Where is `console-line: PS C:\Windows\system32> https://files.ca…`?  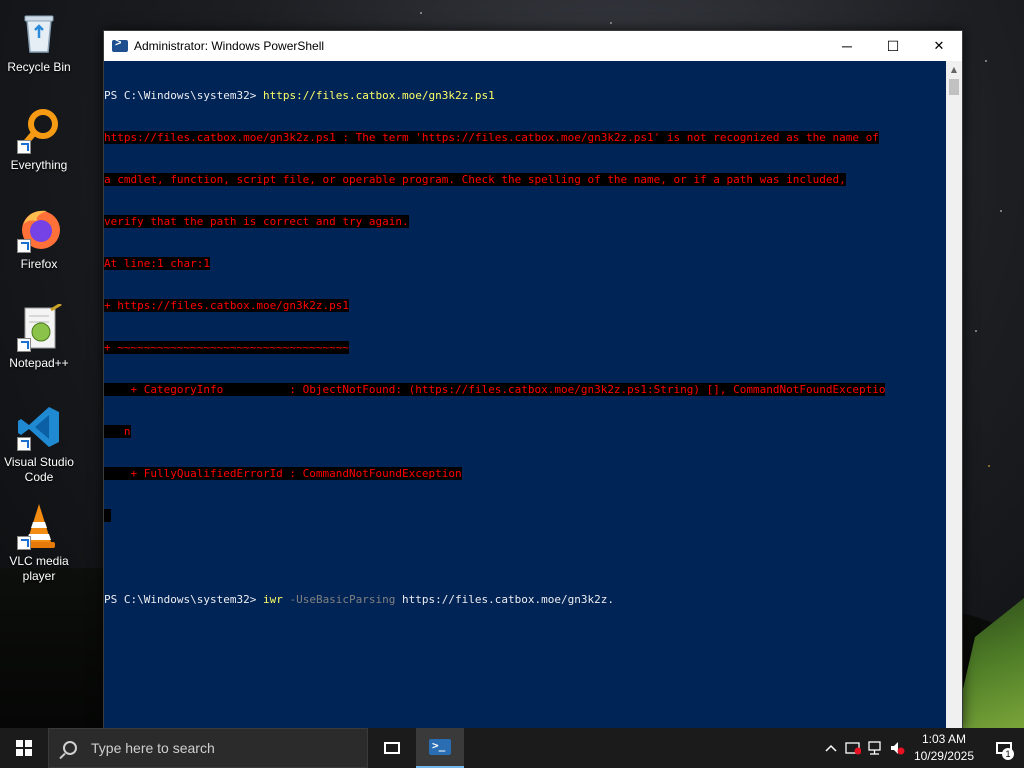
console-line: PS C:\Windows\system32> https://files.ca… is located at coordinates (525, 96).